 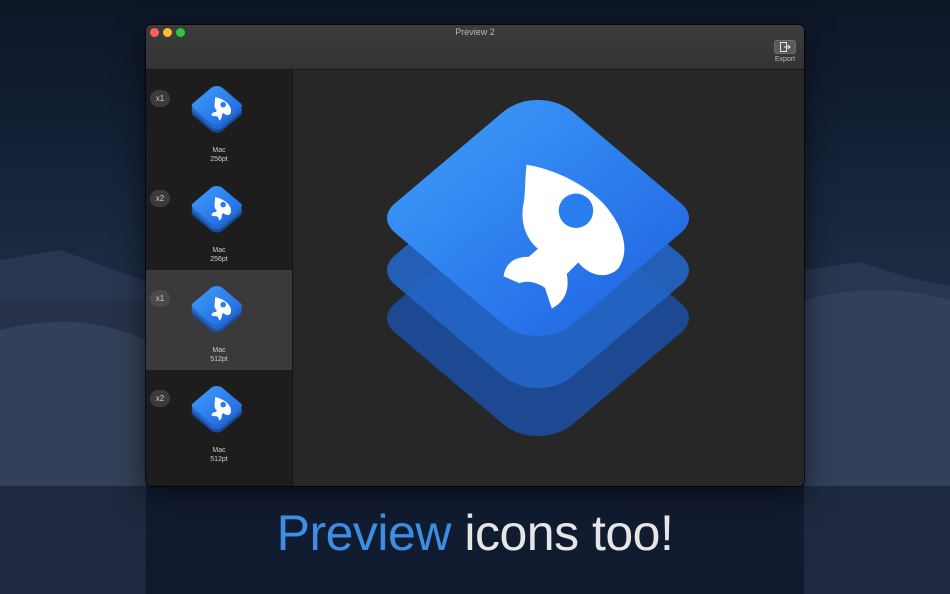 I want to click on list-item: x2 Mac 512pt, so click(x=219, y=420).